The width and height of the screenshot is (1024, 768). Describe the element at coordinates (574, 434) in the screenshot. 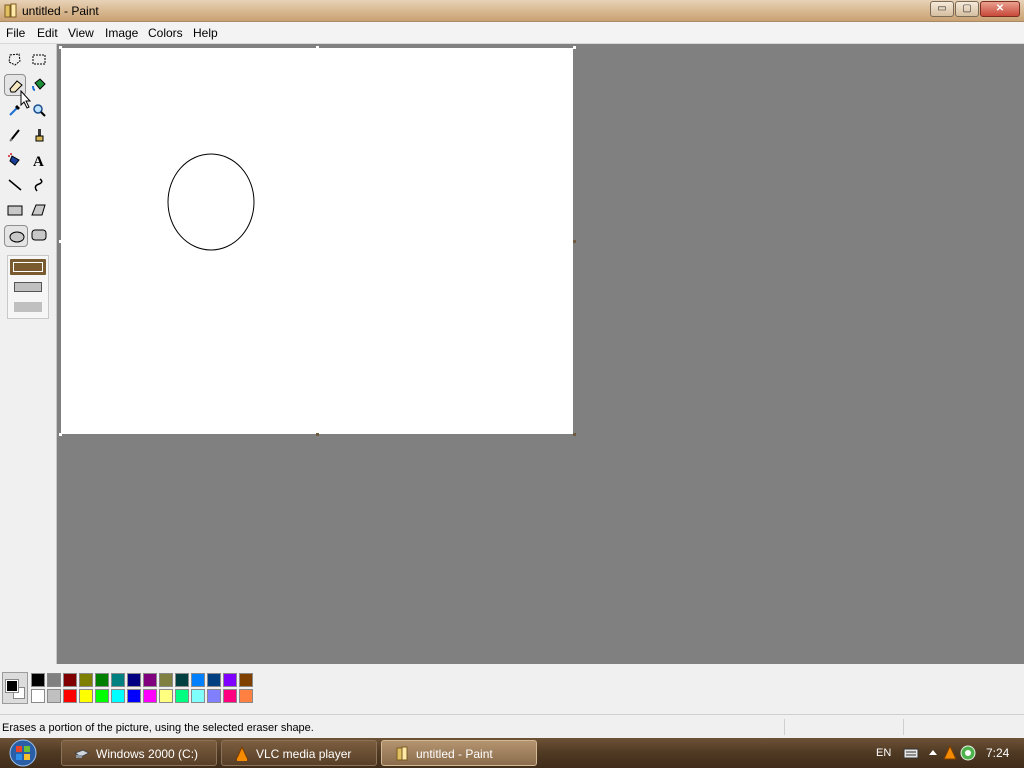

I see `resize-handle-bottom-right` at that location.